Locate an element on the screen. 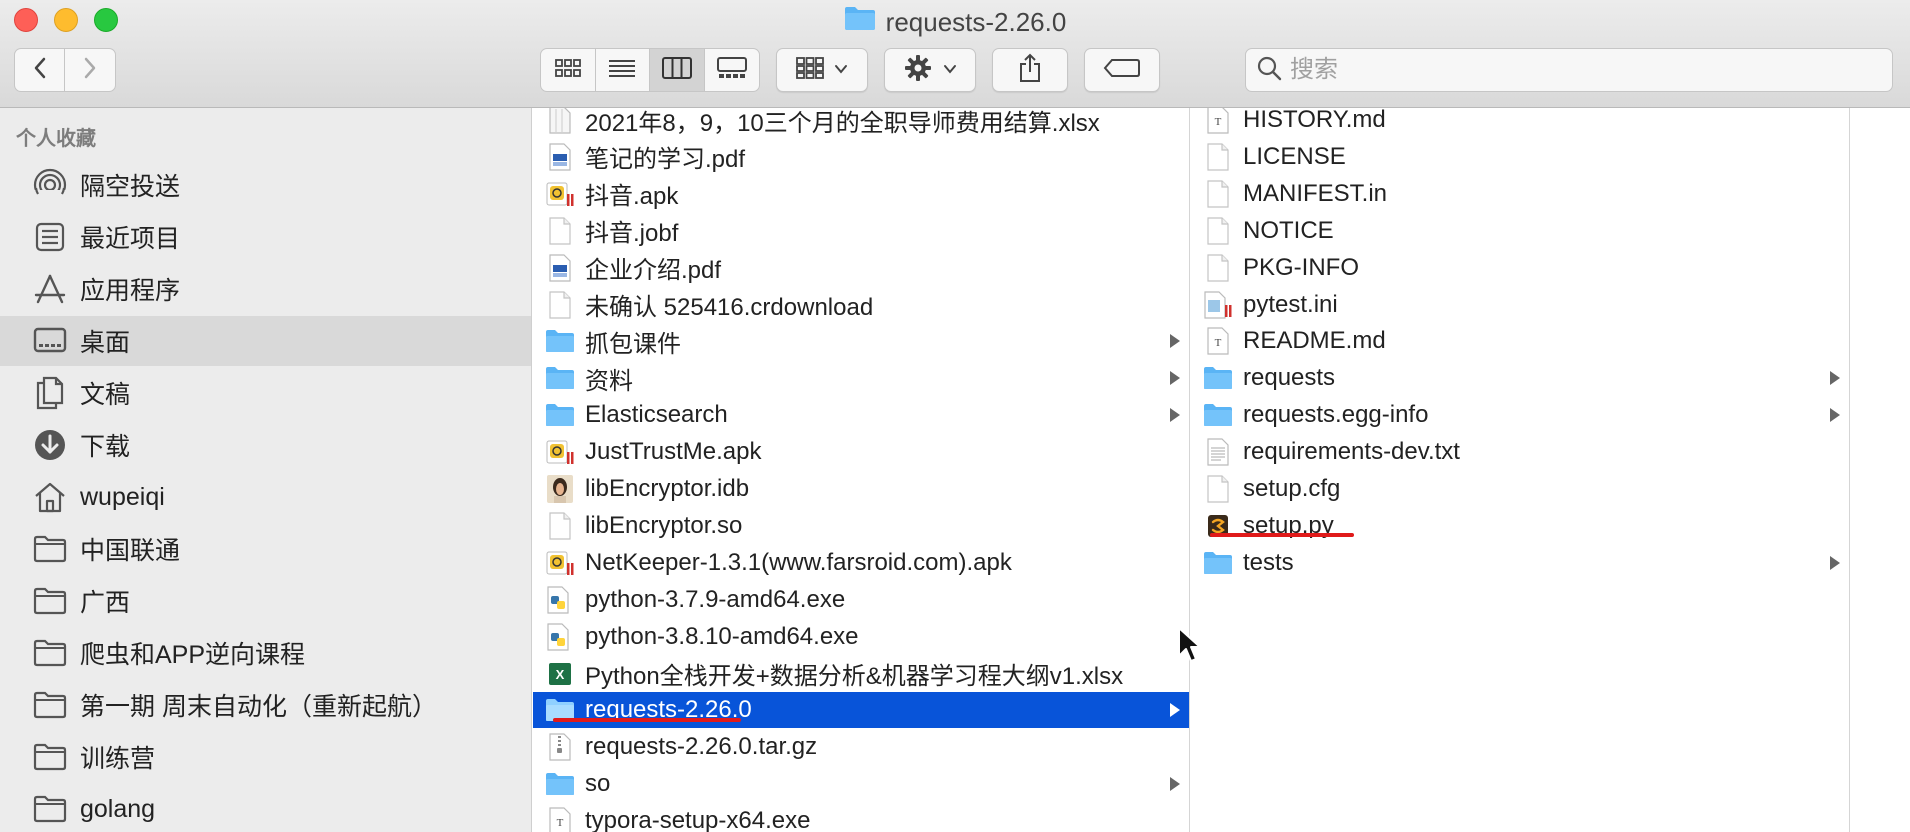  sidebar-item-home: wupeiqi is located at coordinates (265, 497).